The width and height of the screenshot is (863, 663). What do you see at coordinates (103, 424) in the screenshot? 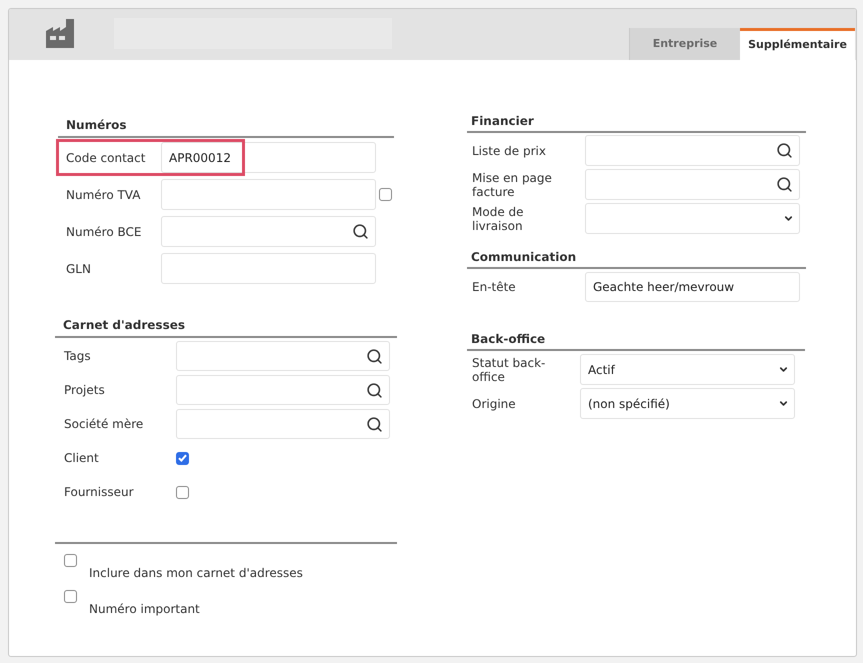
I see `field-label: Société mère` at bounding box center [103, 424].